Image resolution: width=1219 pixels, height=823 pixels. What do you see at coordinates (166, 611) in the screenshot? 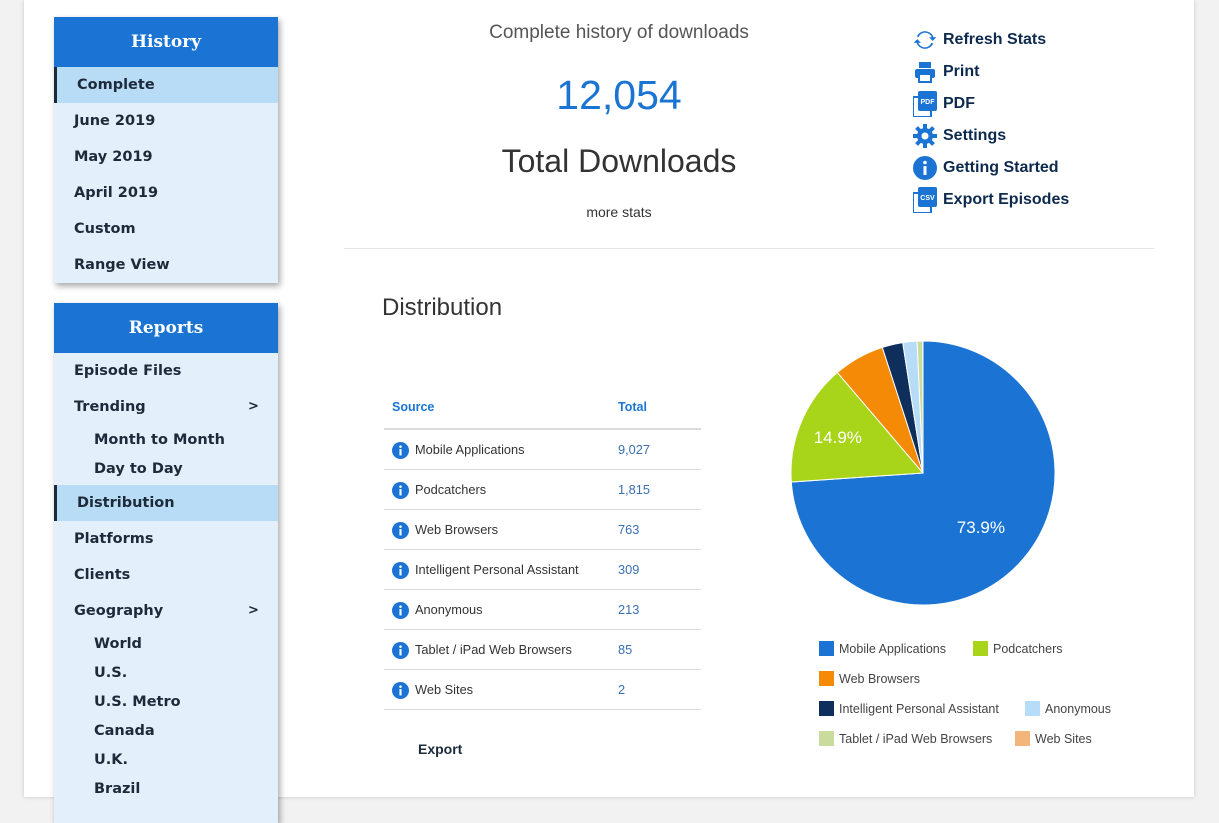
I see `reports-item-geography: Geography >` at bounding box center [166, 611].